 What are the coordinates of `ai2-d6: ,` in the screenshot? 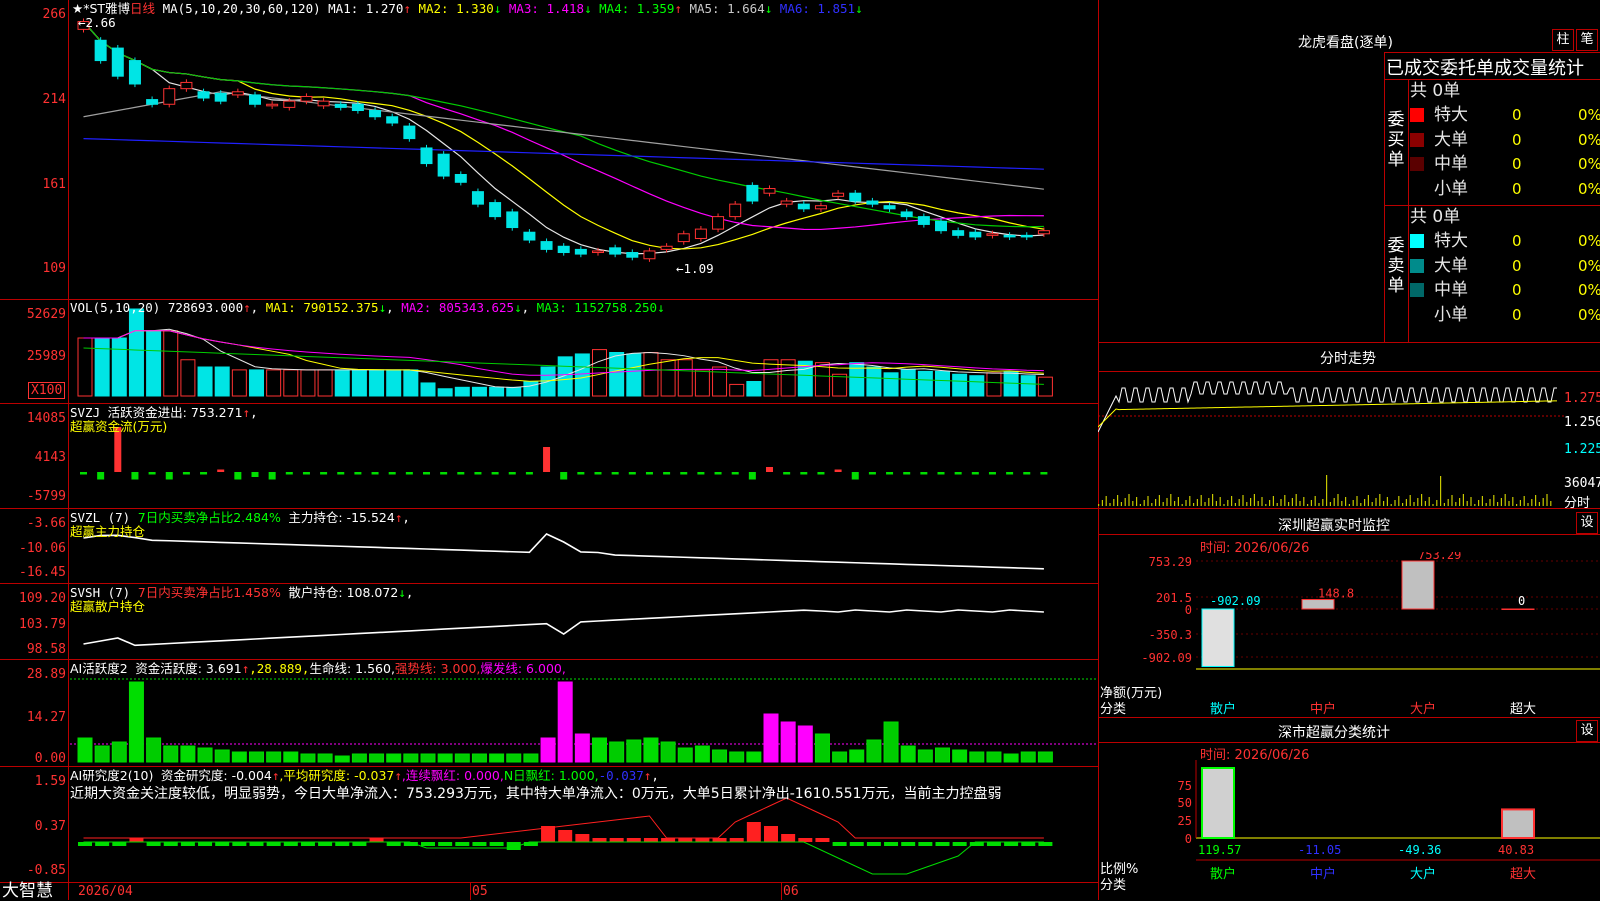 It's located at (655, 775).